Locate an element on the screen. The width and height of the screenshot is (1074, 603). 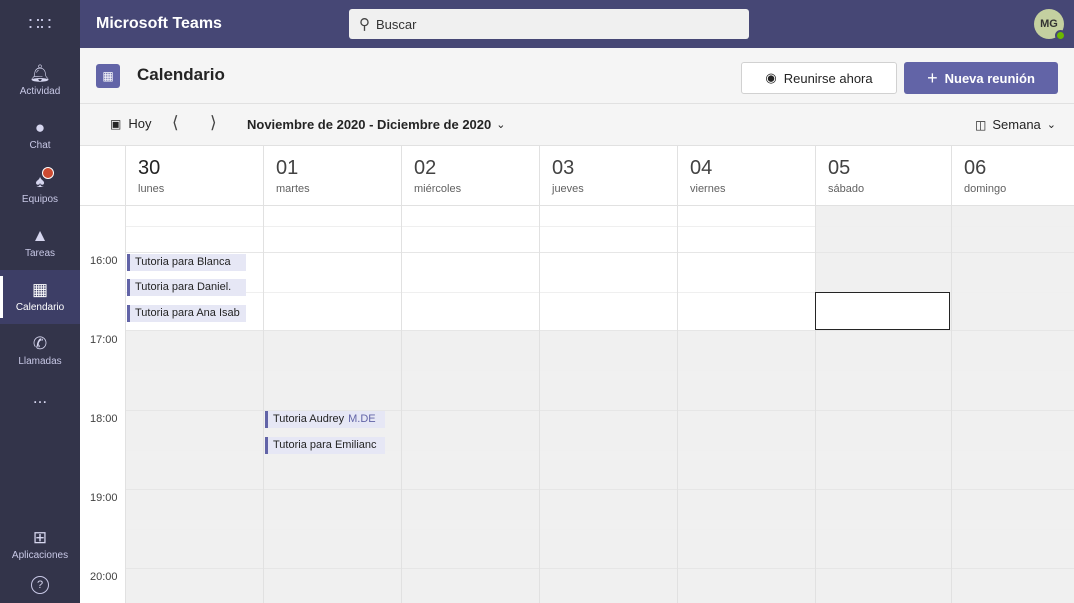
plus-icon: + is located at coordinates (932, 77).